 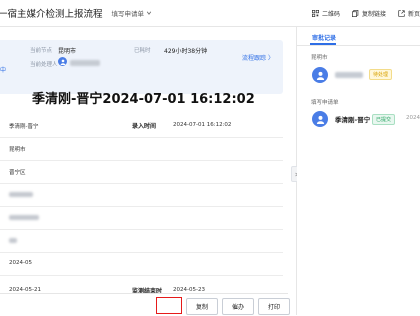 What do you see at coordinates (358, 45) in the screenshot?
I see `divider` at bounding box center [358, 45].